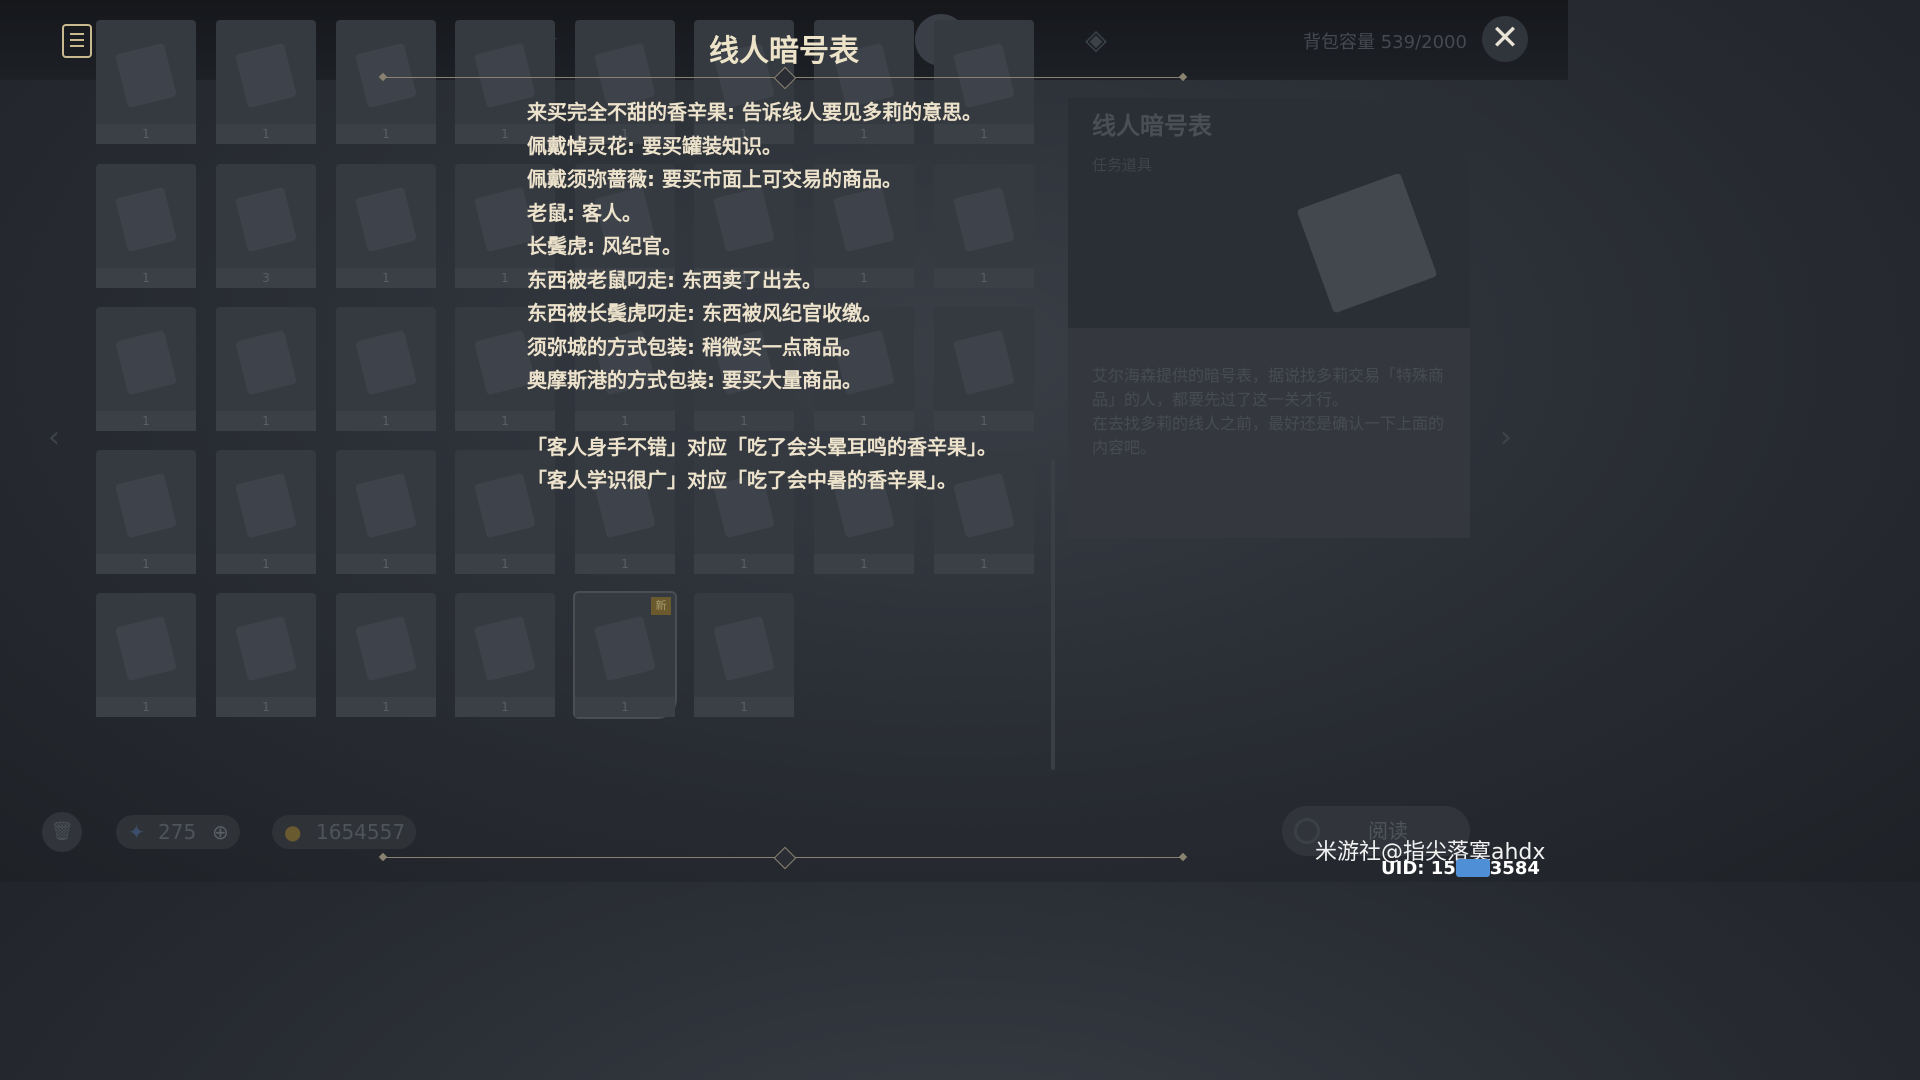  What do you see at coordinates (361, 832) in the screenshot?
I see `mora-amount: 1654557` at bounding box center [361, 832].